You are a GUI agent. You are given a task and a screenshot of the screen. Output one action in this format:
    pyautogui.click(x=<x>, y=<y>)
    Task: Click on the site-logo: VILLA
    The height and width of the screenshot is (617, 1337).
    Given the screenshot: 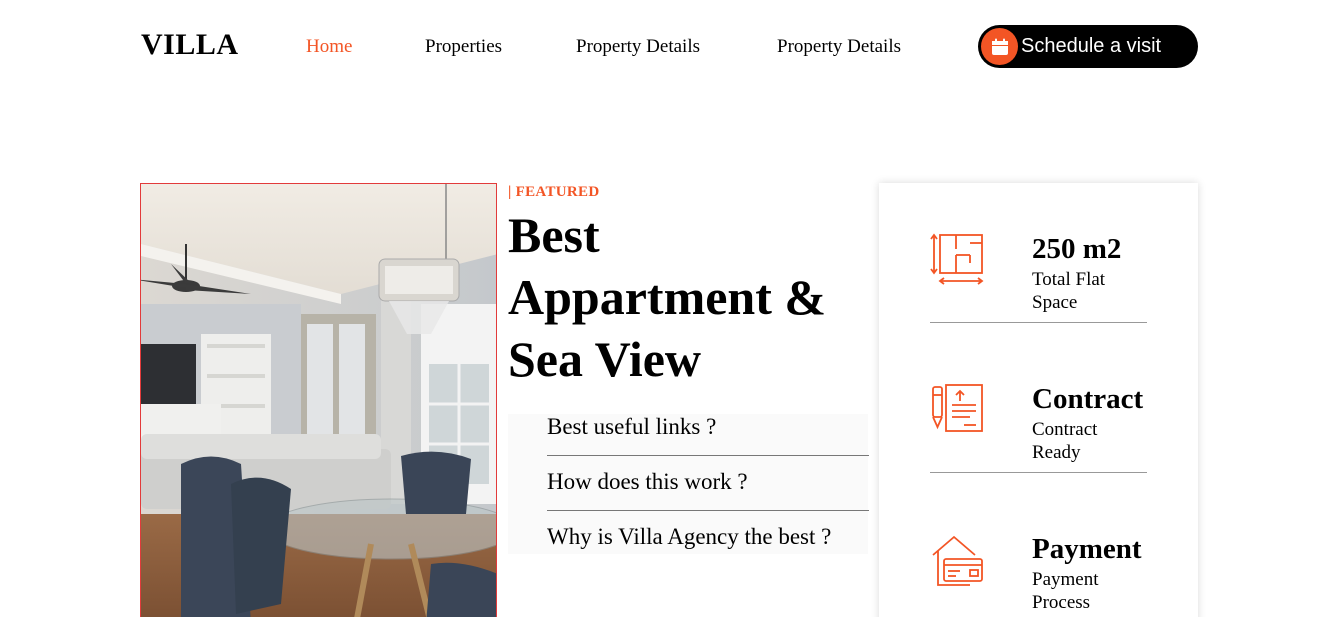 What is the action you would take?
    pyautogui.click(x=190, y=45)
    